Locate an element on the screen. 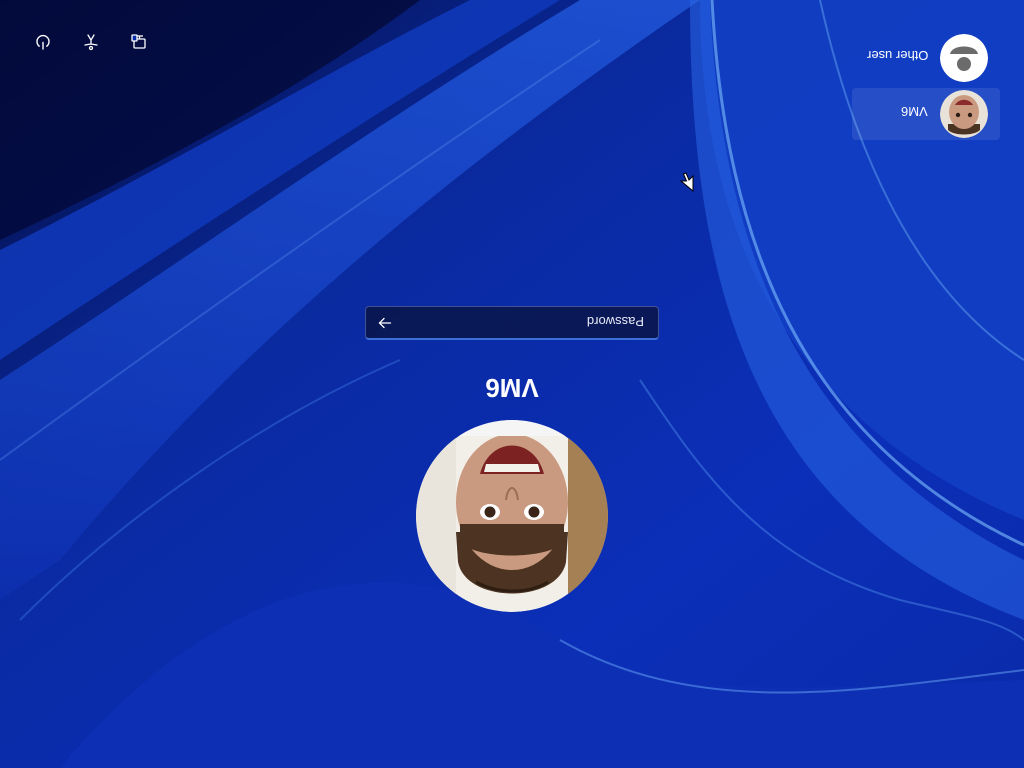 This screenshot has width=1024, height=768. accessibility-button is located at coordinates (91, 42).